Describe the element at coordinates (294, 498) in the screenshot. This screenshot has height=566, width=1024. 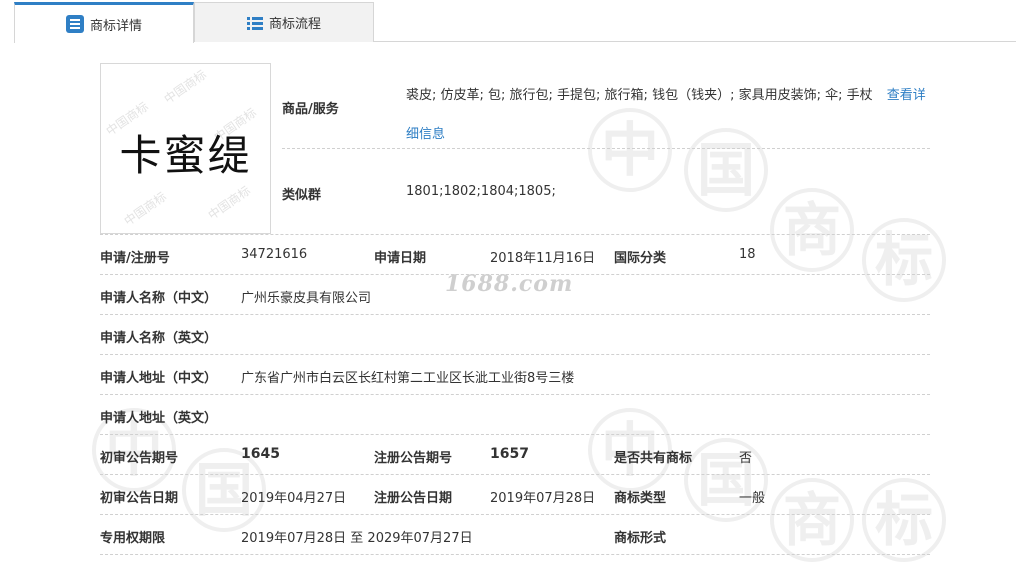
I see `prelim-date-value: 2019年04月27日` at that location.